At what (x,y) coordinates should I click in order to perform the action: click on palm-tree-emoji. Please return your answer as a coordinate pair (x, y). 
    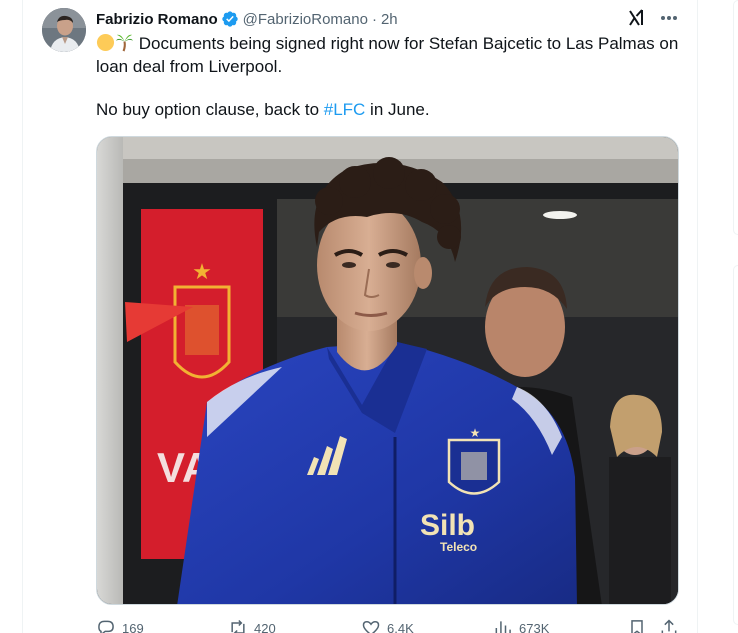
    Looking at the image, I should click on (124, 43).